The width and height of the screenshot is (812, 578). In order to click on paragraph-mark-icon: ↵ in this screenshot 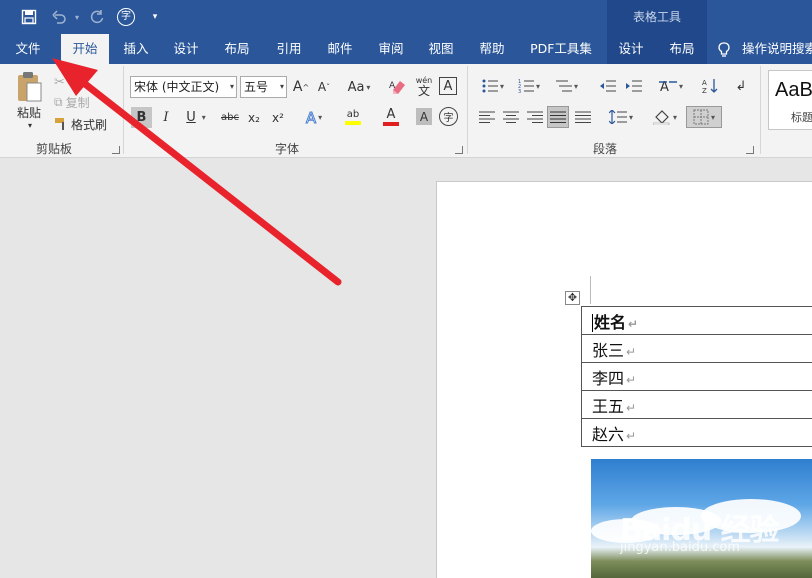, I will do `click(631, 351)`.